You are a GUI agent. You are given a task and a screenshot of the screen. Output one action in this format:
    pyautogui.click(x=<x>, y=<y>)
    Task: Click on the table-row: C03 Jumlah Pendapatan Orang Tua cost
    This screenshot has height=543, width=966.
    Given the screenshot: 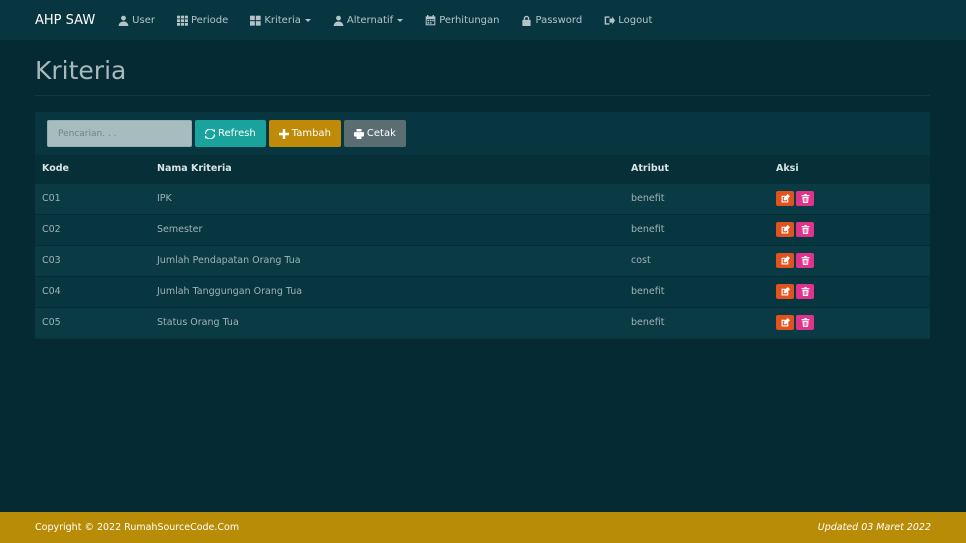 What is the action you would take?
    pyautogui.click(x=482, y=260)
    